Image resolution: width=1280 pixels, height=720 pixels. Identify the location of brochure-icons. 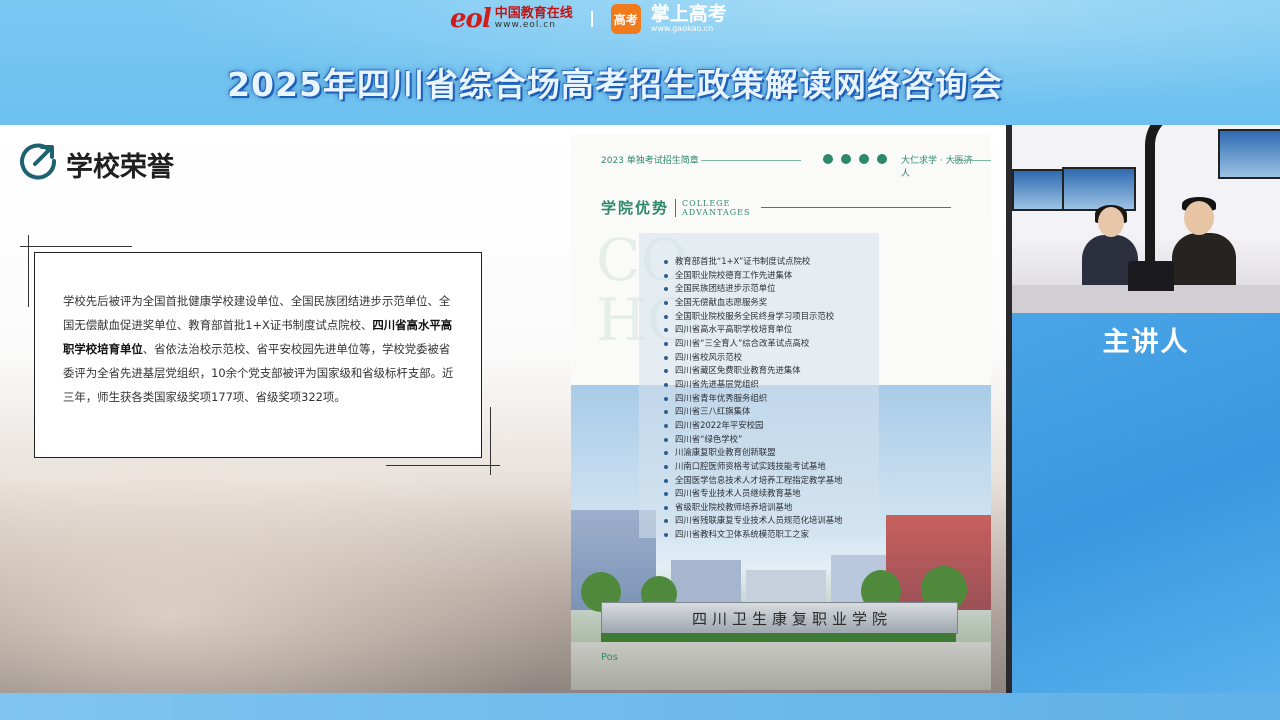
(855, 159).